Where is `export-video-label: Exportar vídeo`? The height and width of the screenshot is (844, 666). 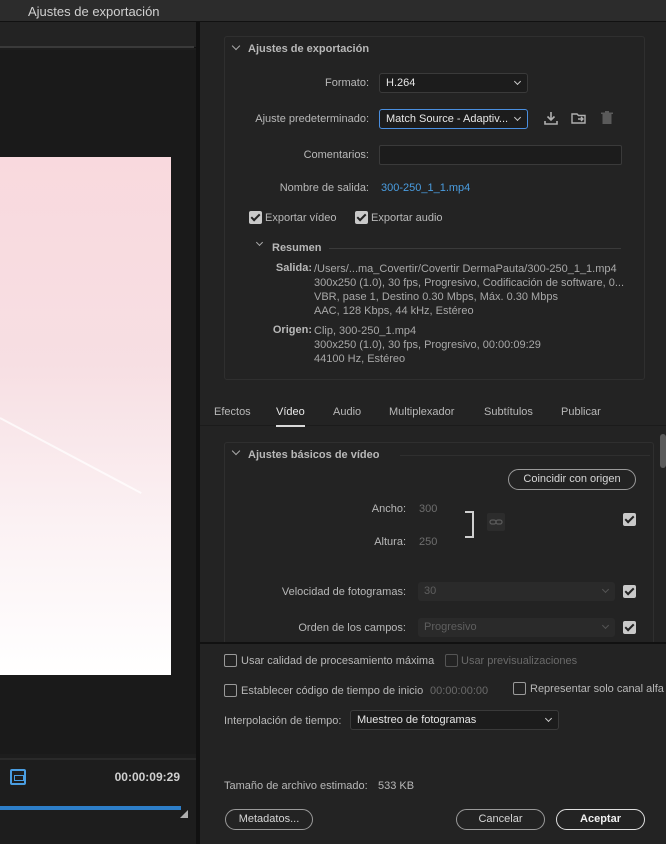 export-video-label: Exportar vídeo is located at coordinates (301, 218).